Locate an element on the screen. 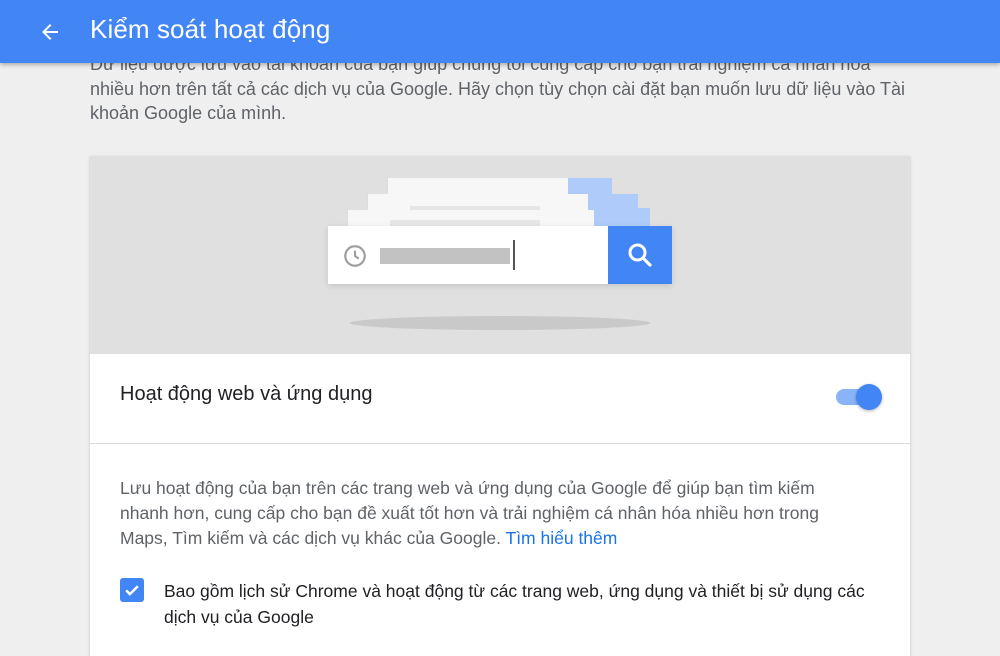 The height and width of the screenshot is (656, 1000). chrome-history-checkbox is located at coordinates (132, 590).